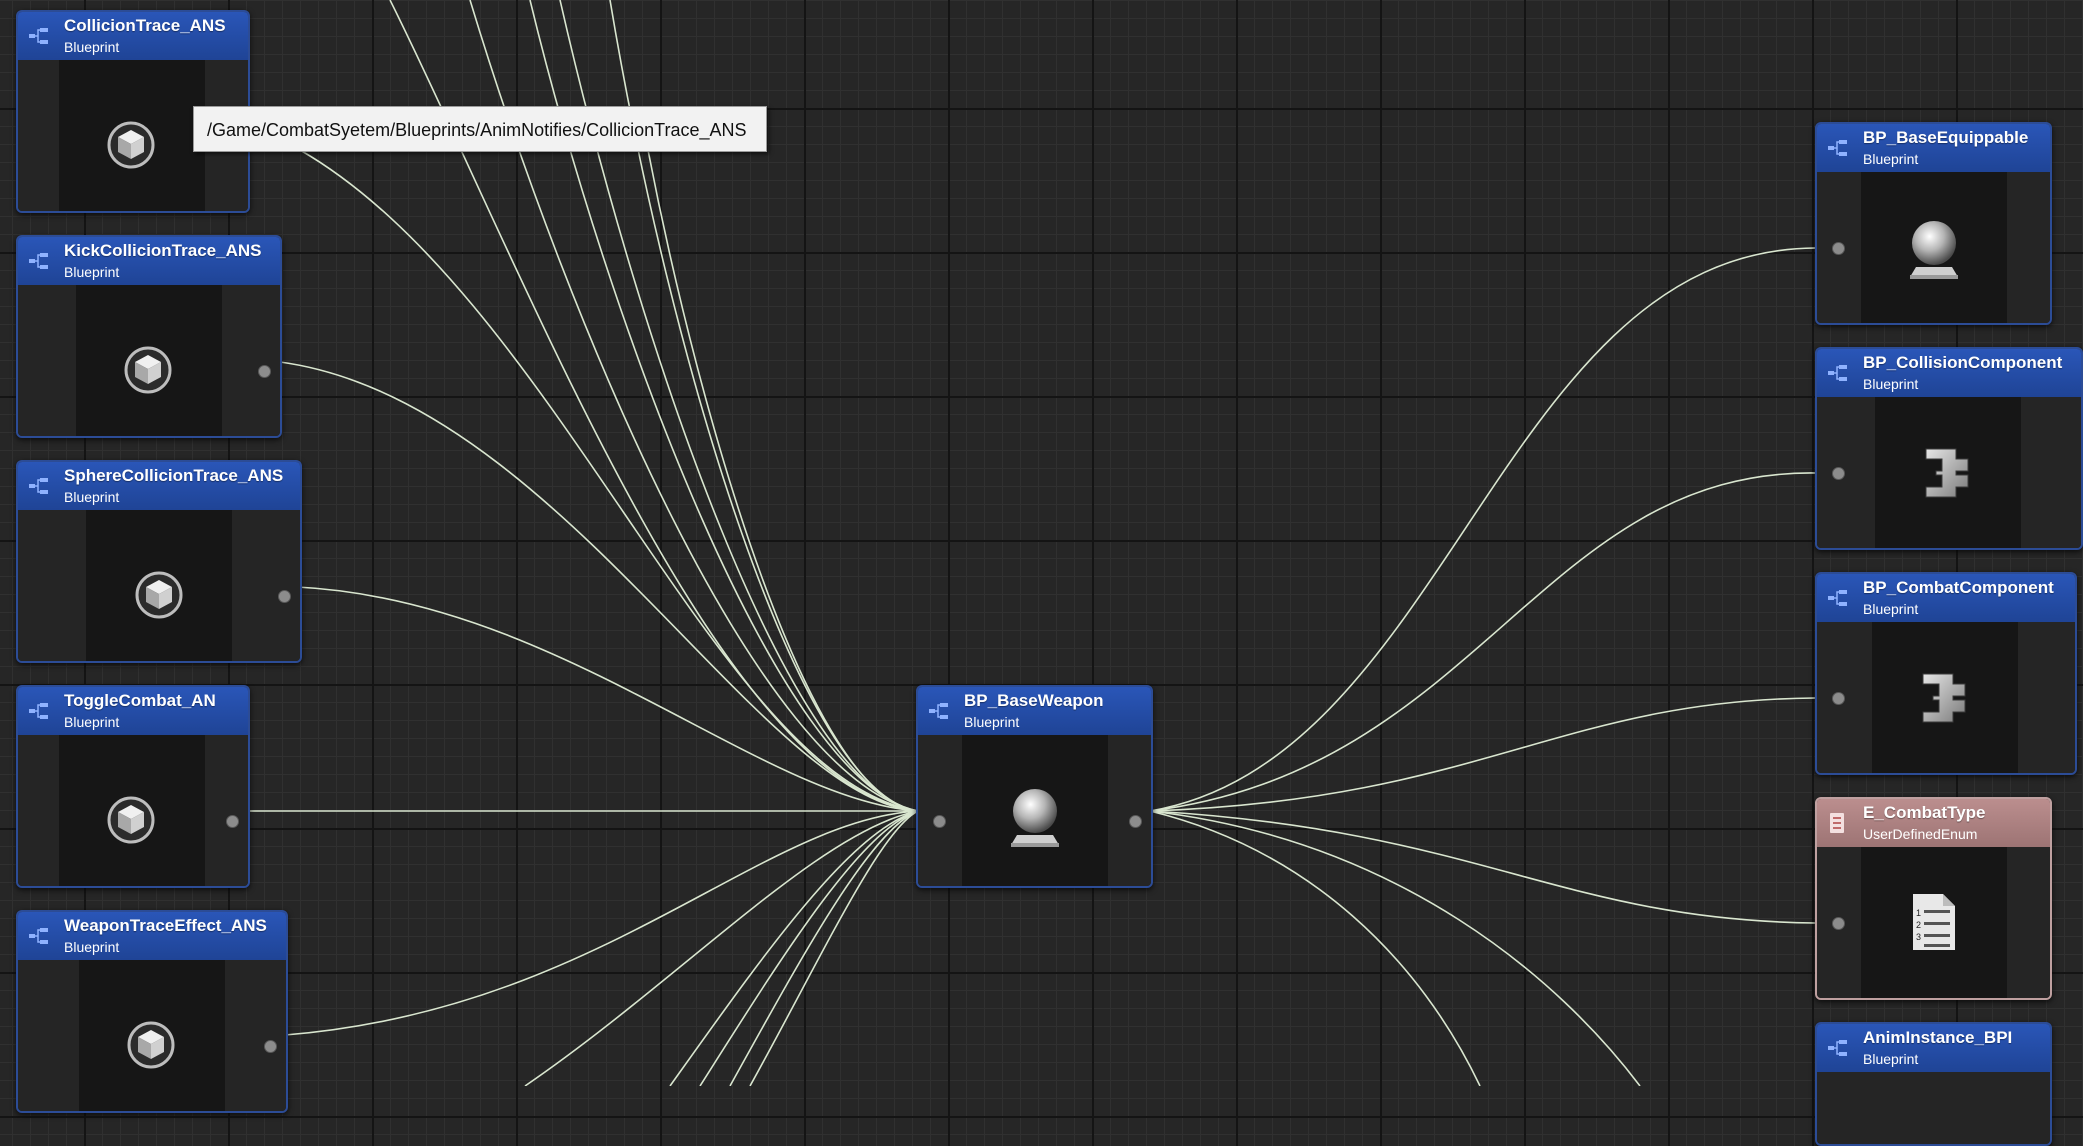 The image size is (2083, 1146). What do you see at coordinates (1938, 1037) in the screenshot?
I see `node-title: AnimInstance_BPI` at bounding box center [1938, 1037].